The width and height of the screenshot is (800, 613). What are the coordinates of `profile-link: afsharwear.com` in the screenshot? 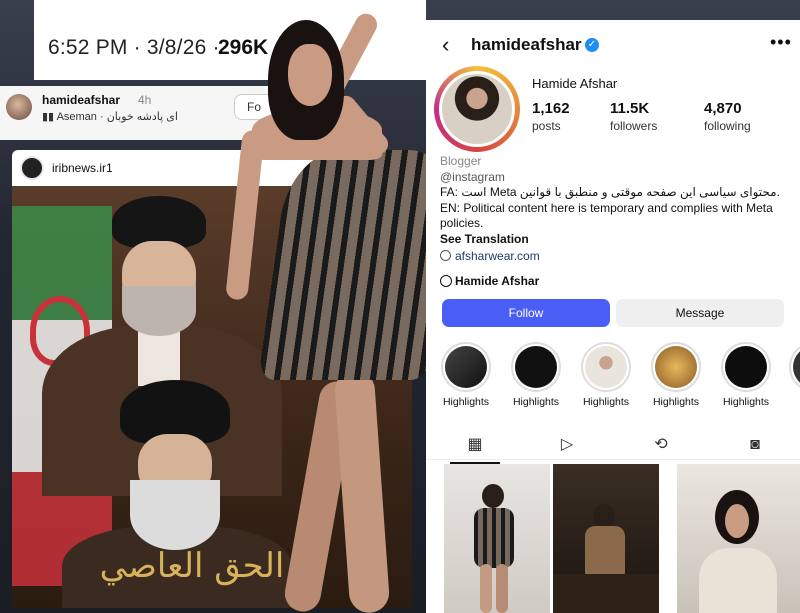 It's located at (490, 256).